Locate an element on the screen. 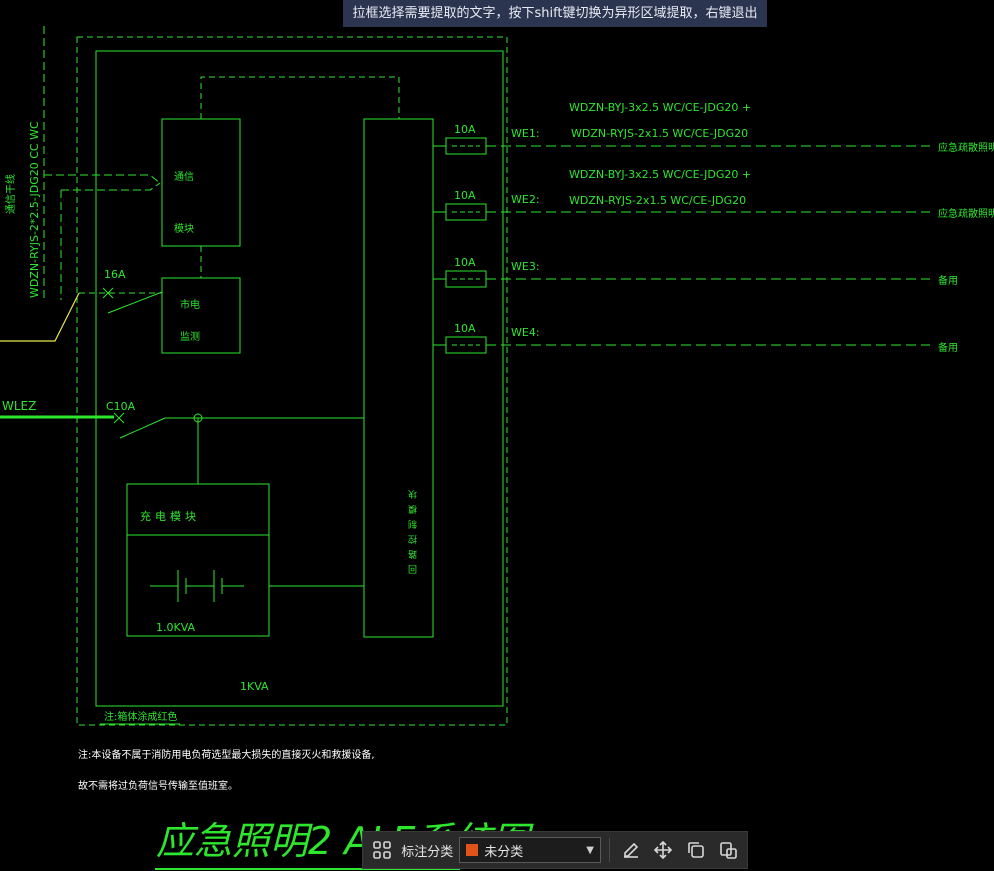  monitor-module-label-2: 监测 is located at coordinates (190, 336).